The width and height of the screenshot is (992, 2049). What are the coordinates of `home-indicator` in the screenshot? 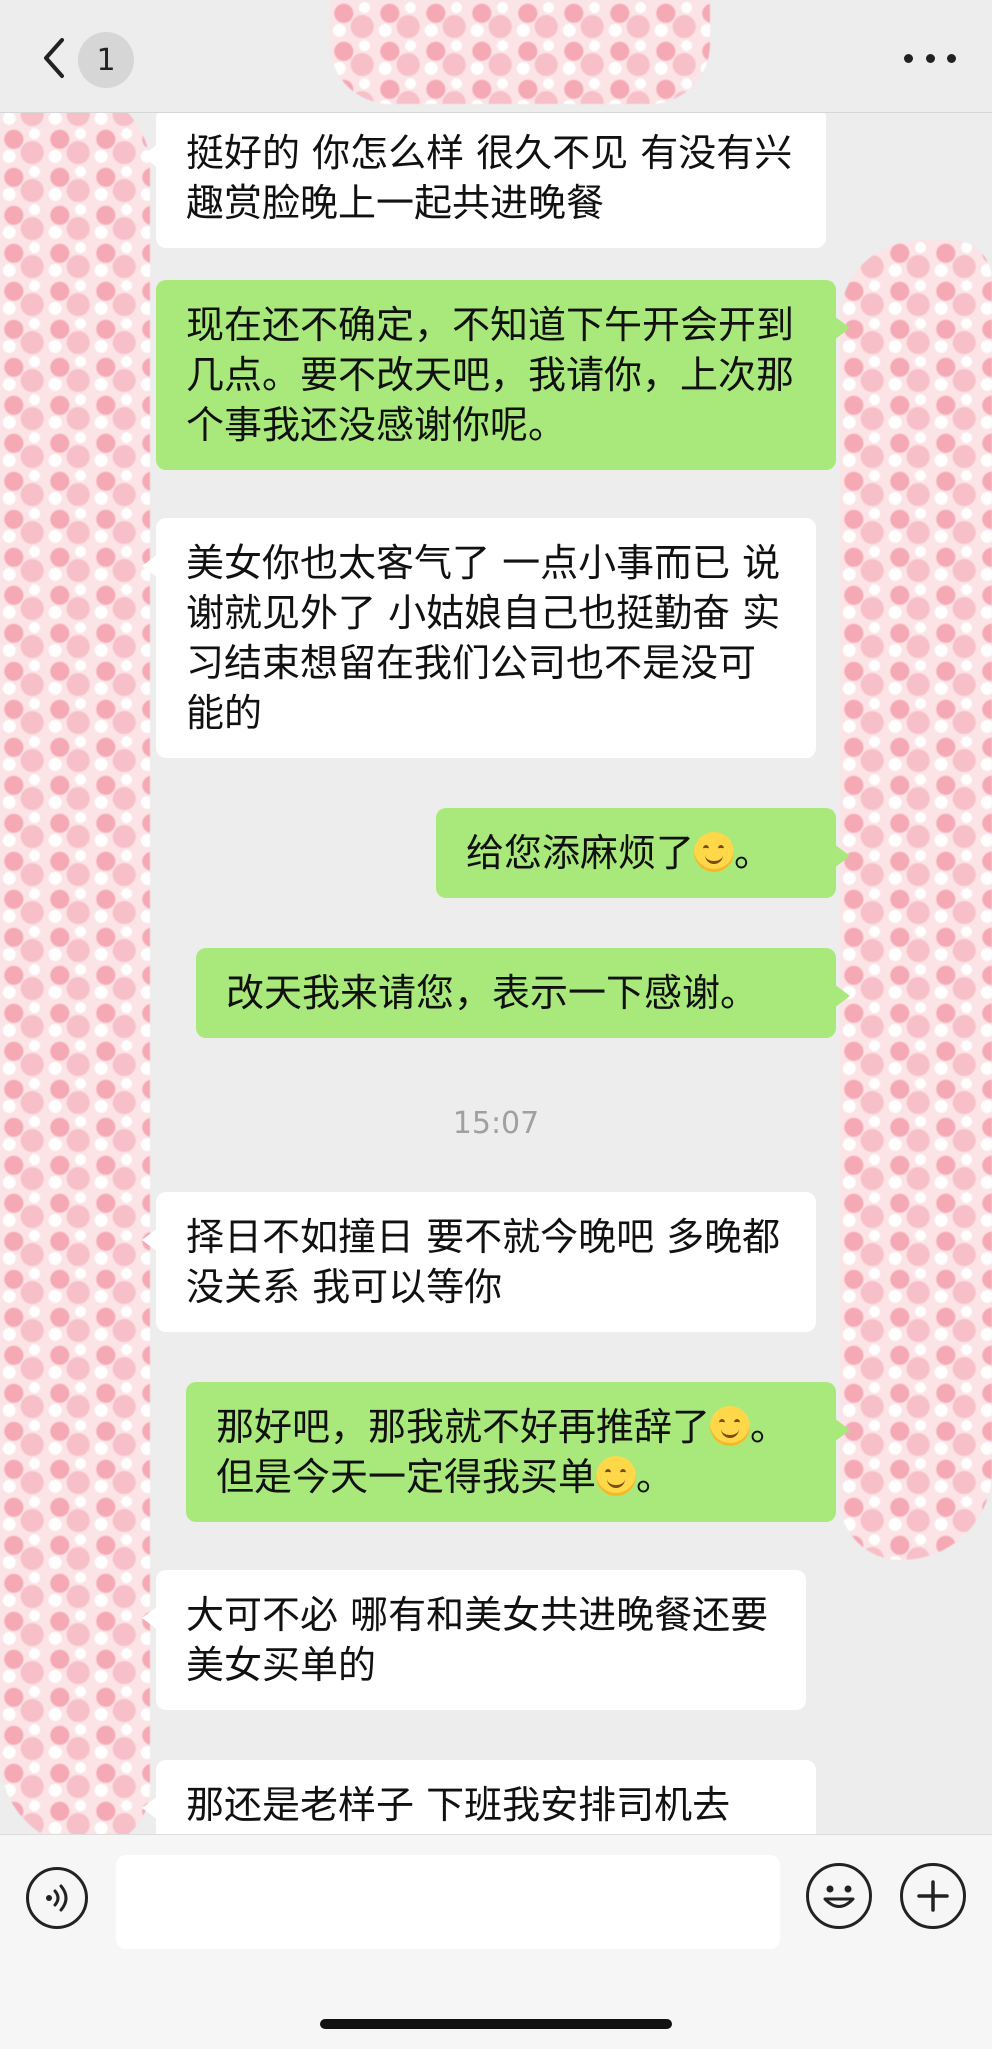 It's located at (496, 2024).